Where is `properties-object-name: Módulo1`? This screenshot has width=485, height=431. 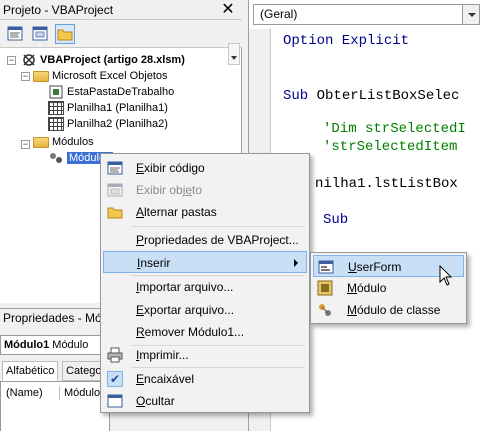
properties-object-name: Módulo1 is located at coordinates (27, 345).